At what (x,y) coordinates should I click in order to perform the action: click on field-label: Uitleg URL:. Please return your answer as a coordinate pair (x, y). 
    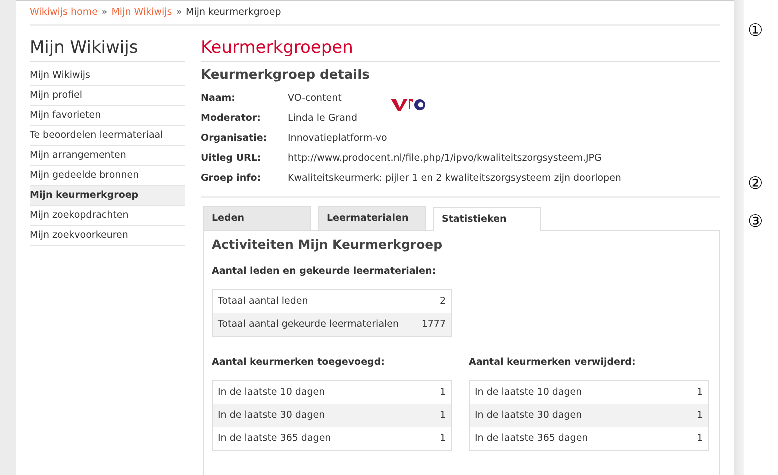
    Looking at the image, I should click on (231, 158).